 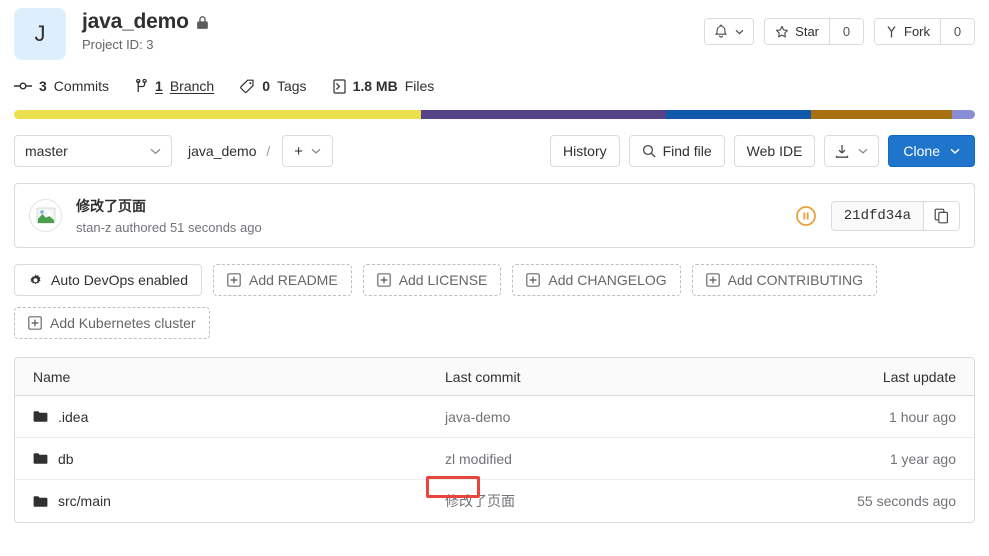 What do you see at coordinates (607, 280) in the screenshot?
I see `quick-action-label: Add CHANGELOG` at bounding box center [607, 280].